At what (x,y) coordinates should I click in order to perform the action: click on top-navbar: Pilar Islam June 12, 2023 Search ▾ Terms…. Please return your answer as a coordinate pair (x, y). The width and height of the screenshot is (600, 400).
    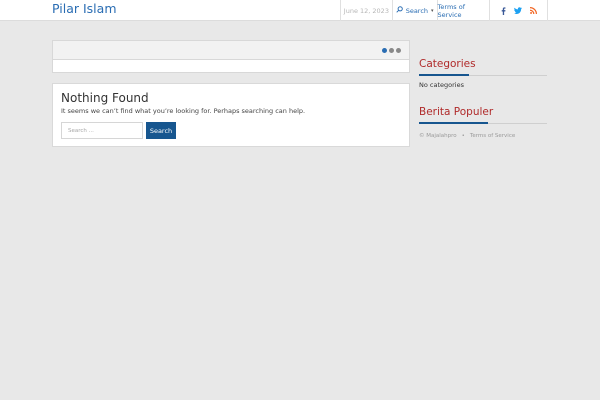
    Looking at the image, I should click on (300, 10).